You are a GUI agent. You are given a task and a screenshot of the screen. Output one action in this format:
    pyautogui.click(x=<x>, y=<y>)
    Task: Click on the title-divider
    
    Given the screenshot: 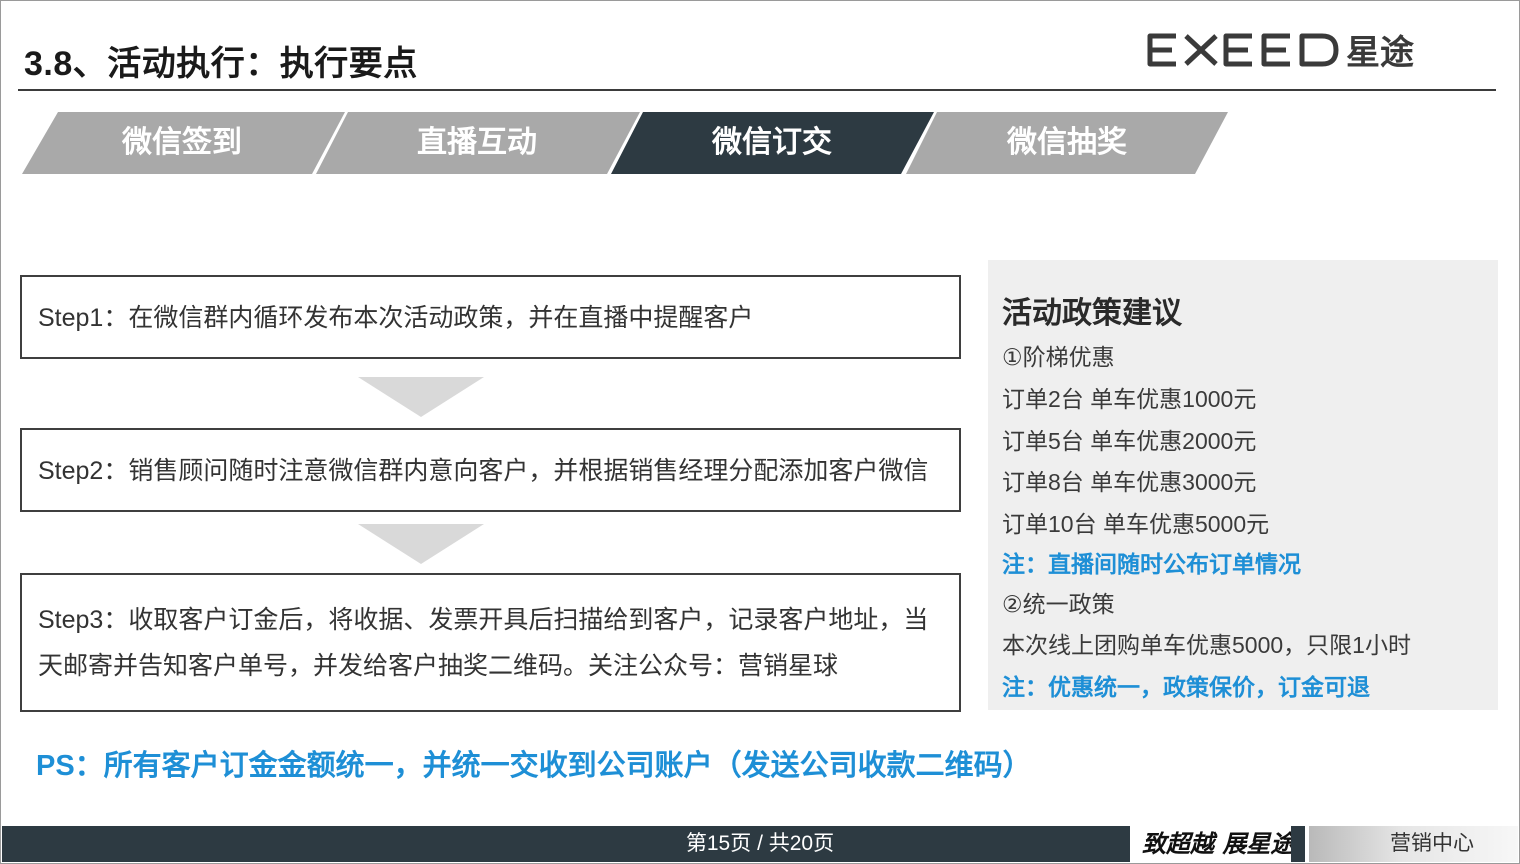 What is the action you would take?
    pyautogui.click(x=757, y=90)
    